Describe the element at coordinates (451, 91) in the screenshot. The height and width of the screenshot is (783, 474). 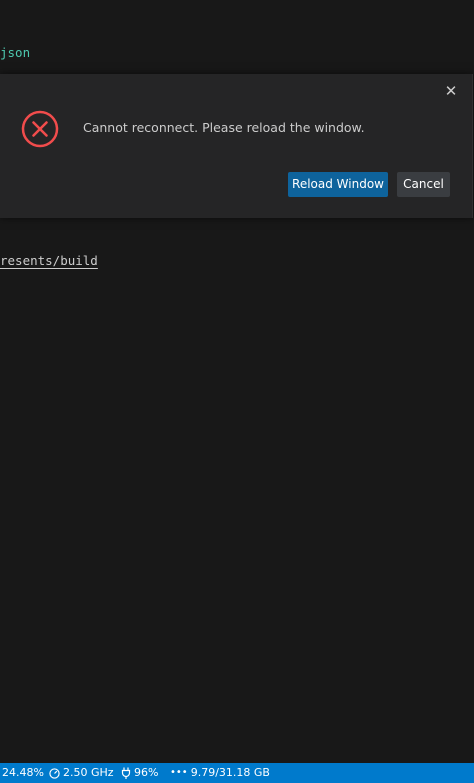
I see `close-icon: ✕` at that location.